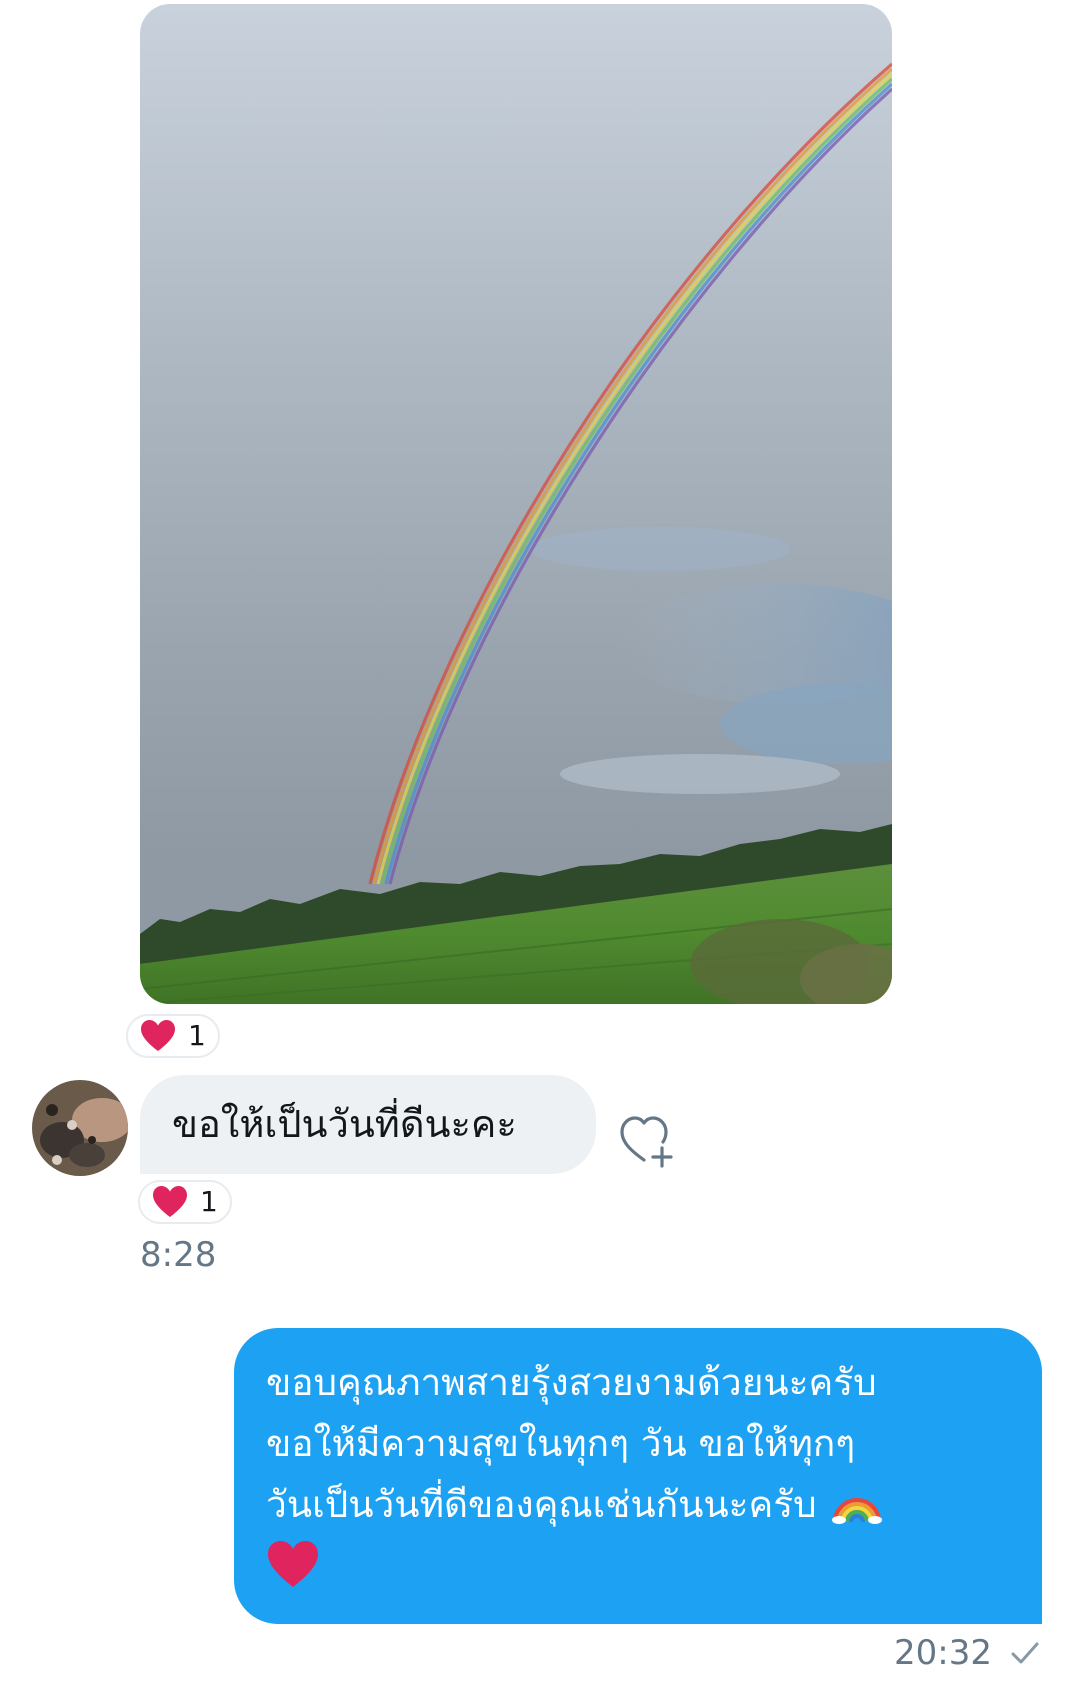 The height and width of the screenshot is (1708, 1080). What do you see at coordinates (943, 1653) in the screenshot?
I see `sent-message-time: 20:32` at bounding box center [943, 1653].